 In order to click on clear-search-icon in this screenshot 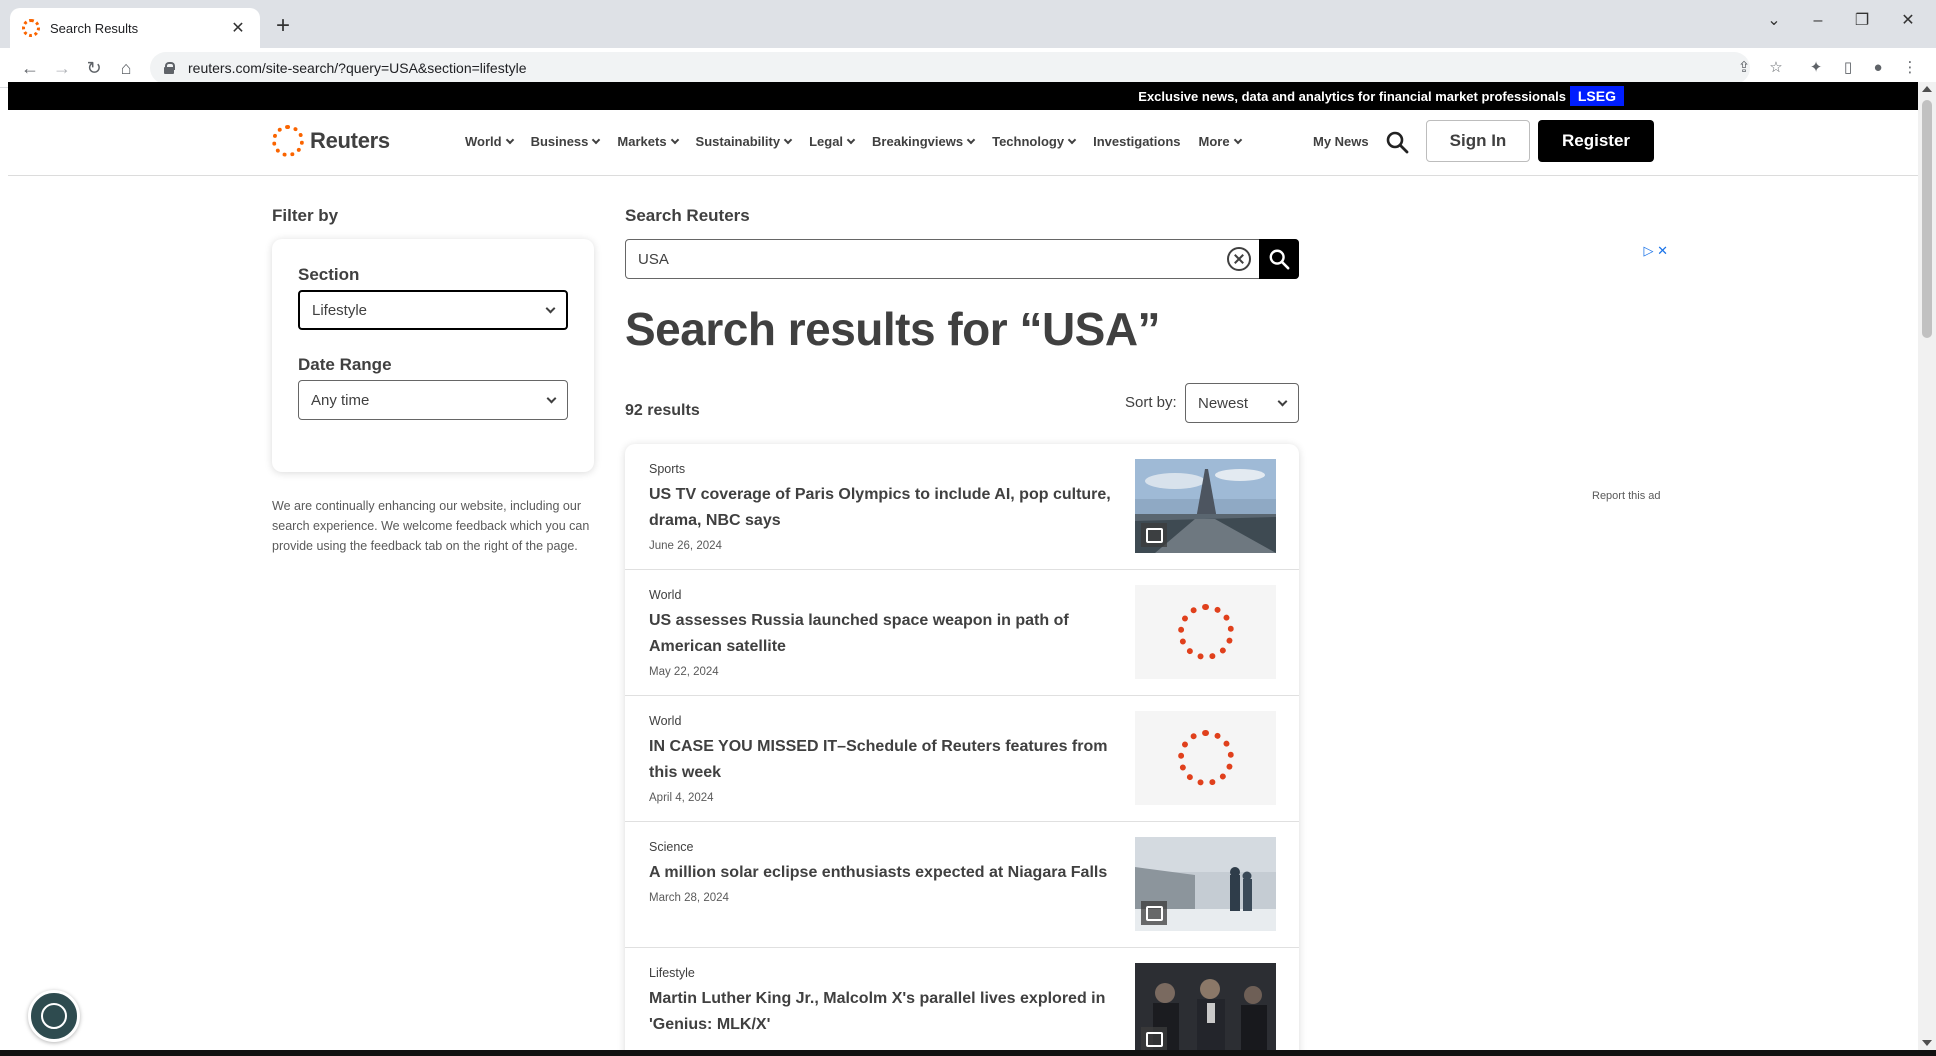, I will do `click(1239, 259)`.